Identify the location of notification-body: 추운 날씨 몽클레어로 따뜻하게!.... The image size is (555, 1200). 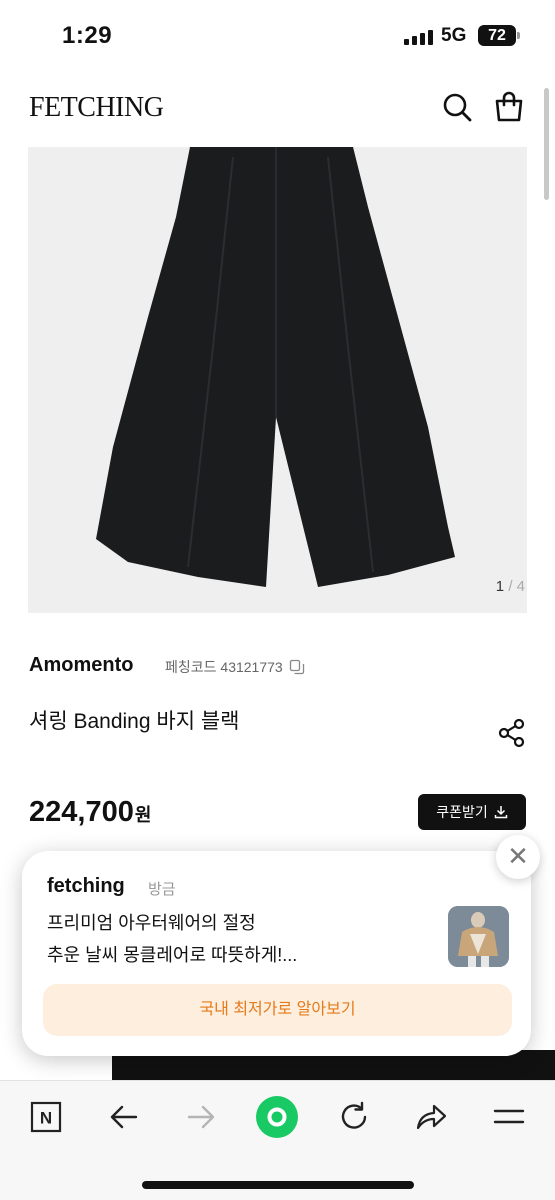
(172, 955).